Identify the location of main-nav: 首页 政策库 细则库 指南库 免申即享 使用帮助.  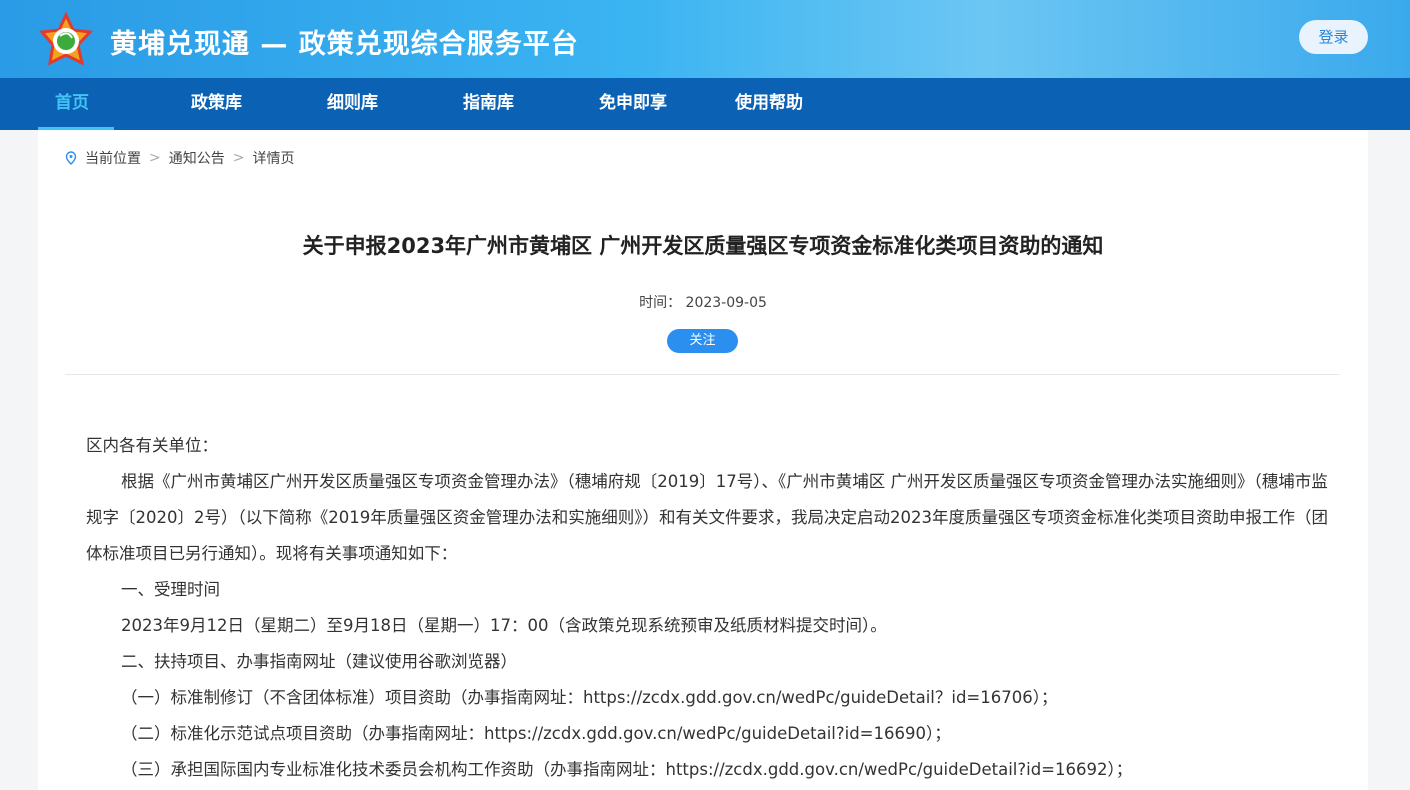
(705, 104).